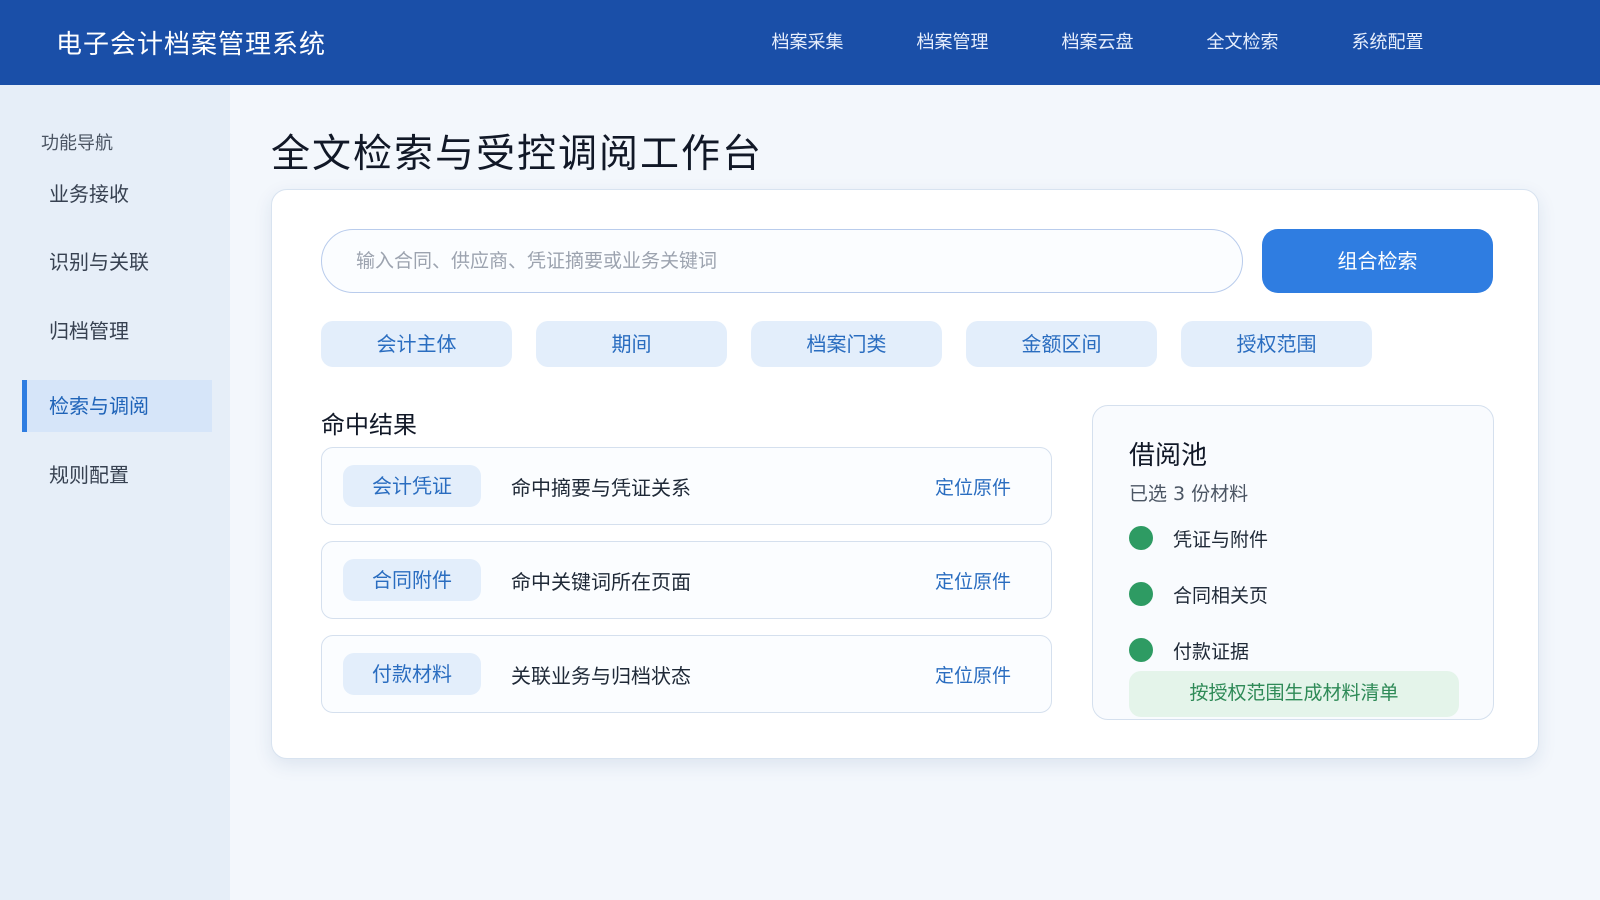 This screenshot has height=900, width=1600. I want to click on filter-row: 会计主体 期间 档案门类 金额区间 授权范围, so click(846, 344).